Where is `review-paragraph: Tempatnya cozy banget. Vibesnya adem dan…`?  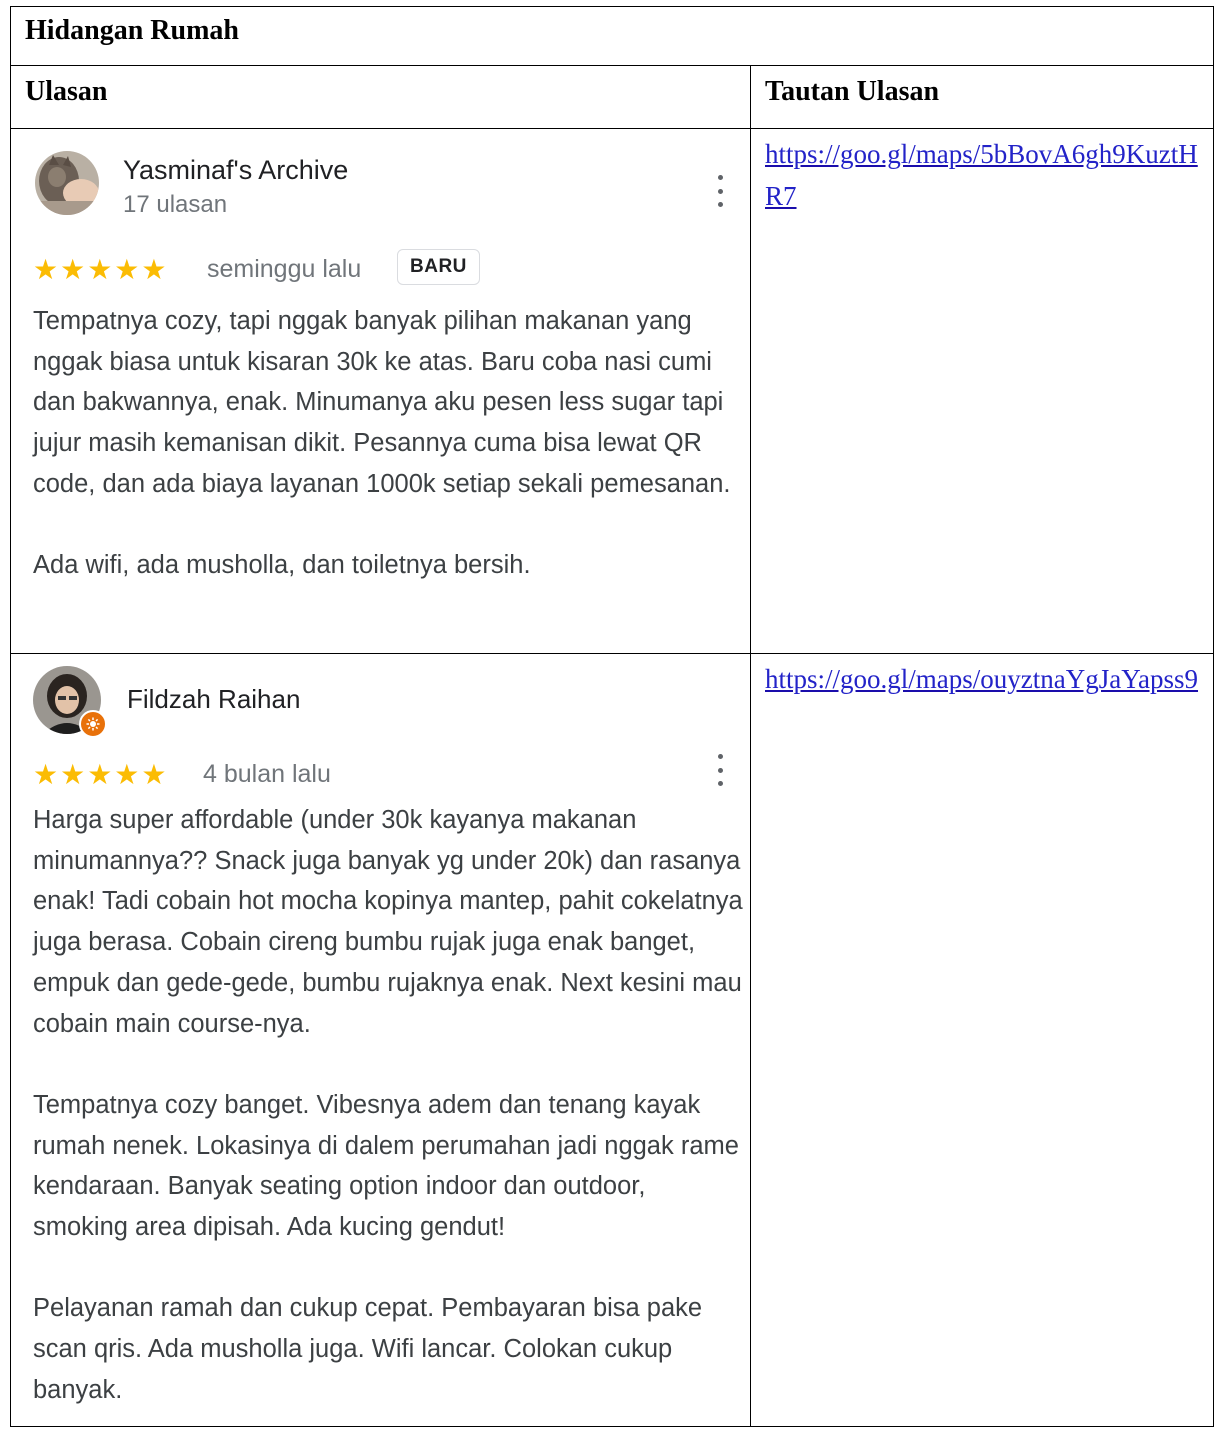
review-paragraph: Tempatnya cozy banget. Vibesnya adem dan… is located at coordinates (386, 1166).